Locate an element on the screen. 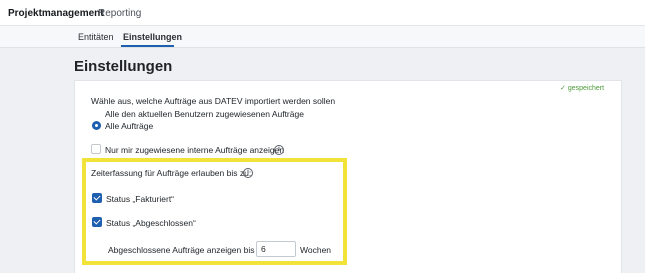  tab-entitaeten: Entitäten is located at coordinates (96, 37).